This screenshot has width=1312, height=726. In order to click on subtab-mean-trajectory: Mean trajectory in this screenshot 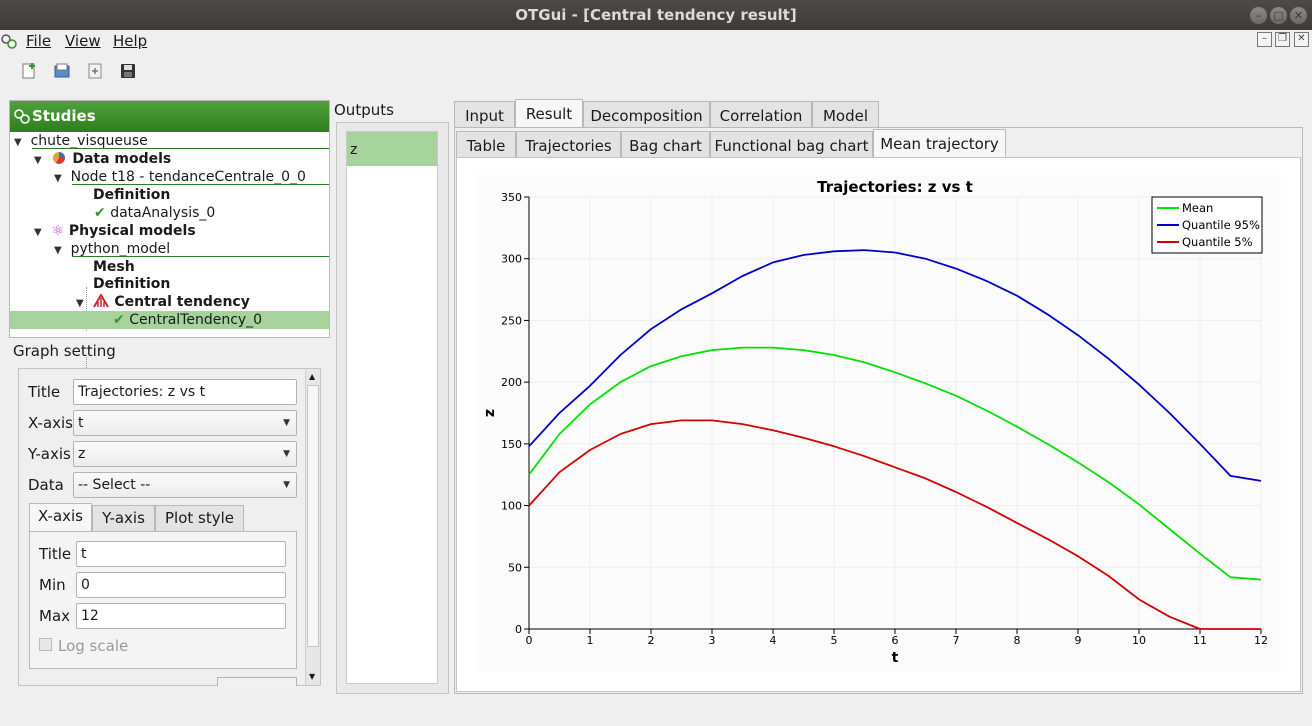, I will do `click(939, 144)`.